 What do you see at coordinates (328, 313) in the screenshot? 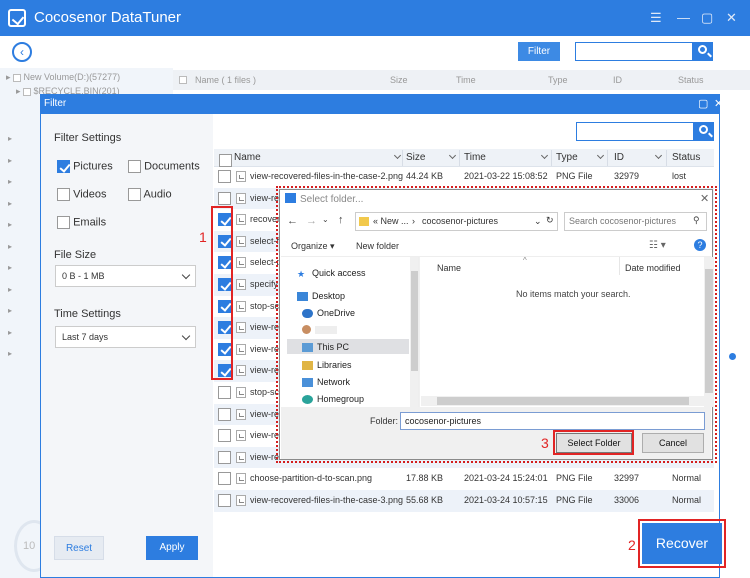
I see `nav-onedrive: OneDrive` at bounding box center [328, 313].